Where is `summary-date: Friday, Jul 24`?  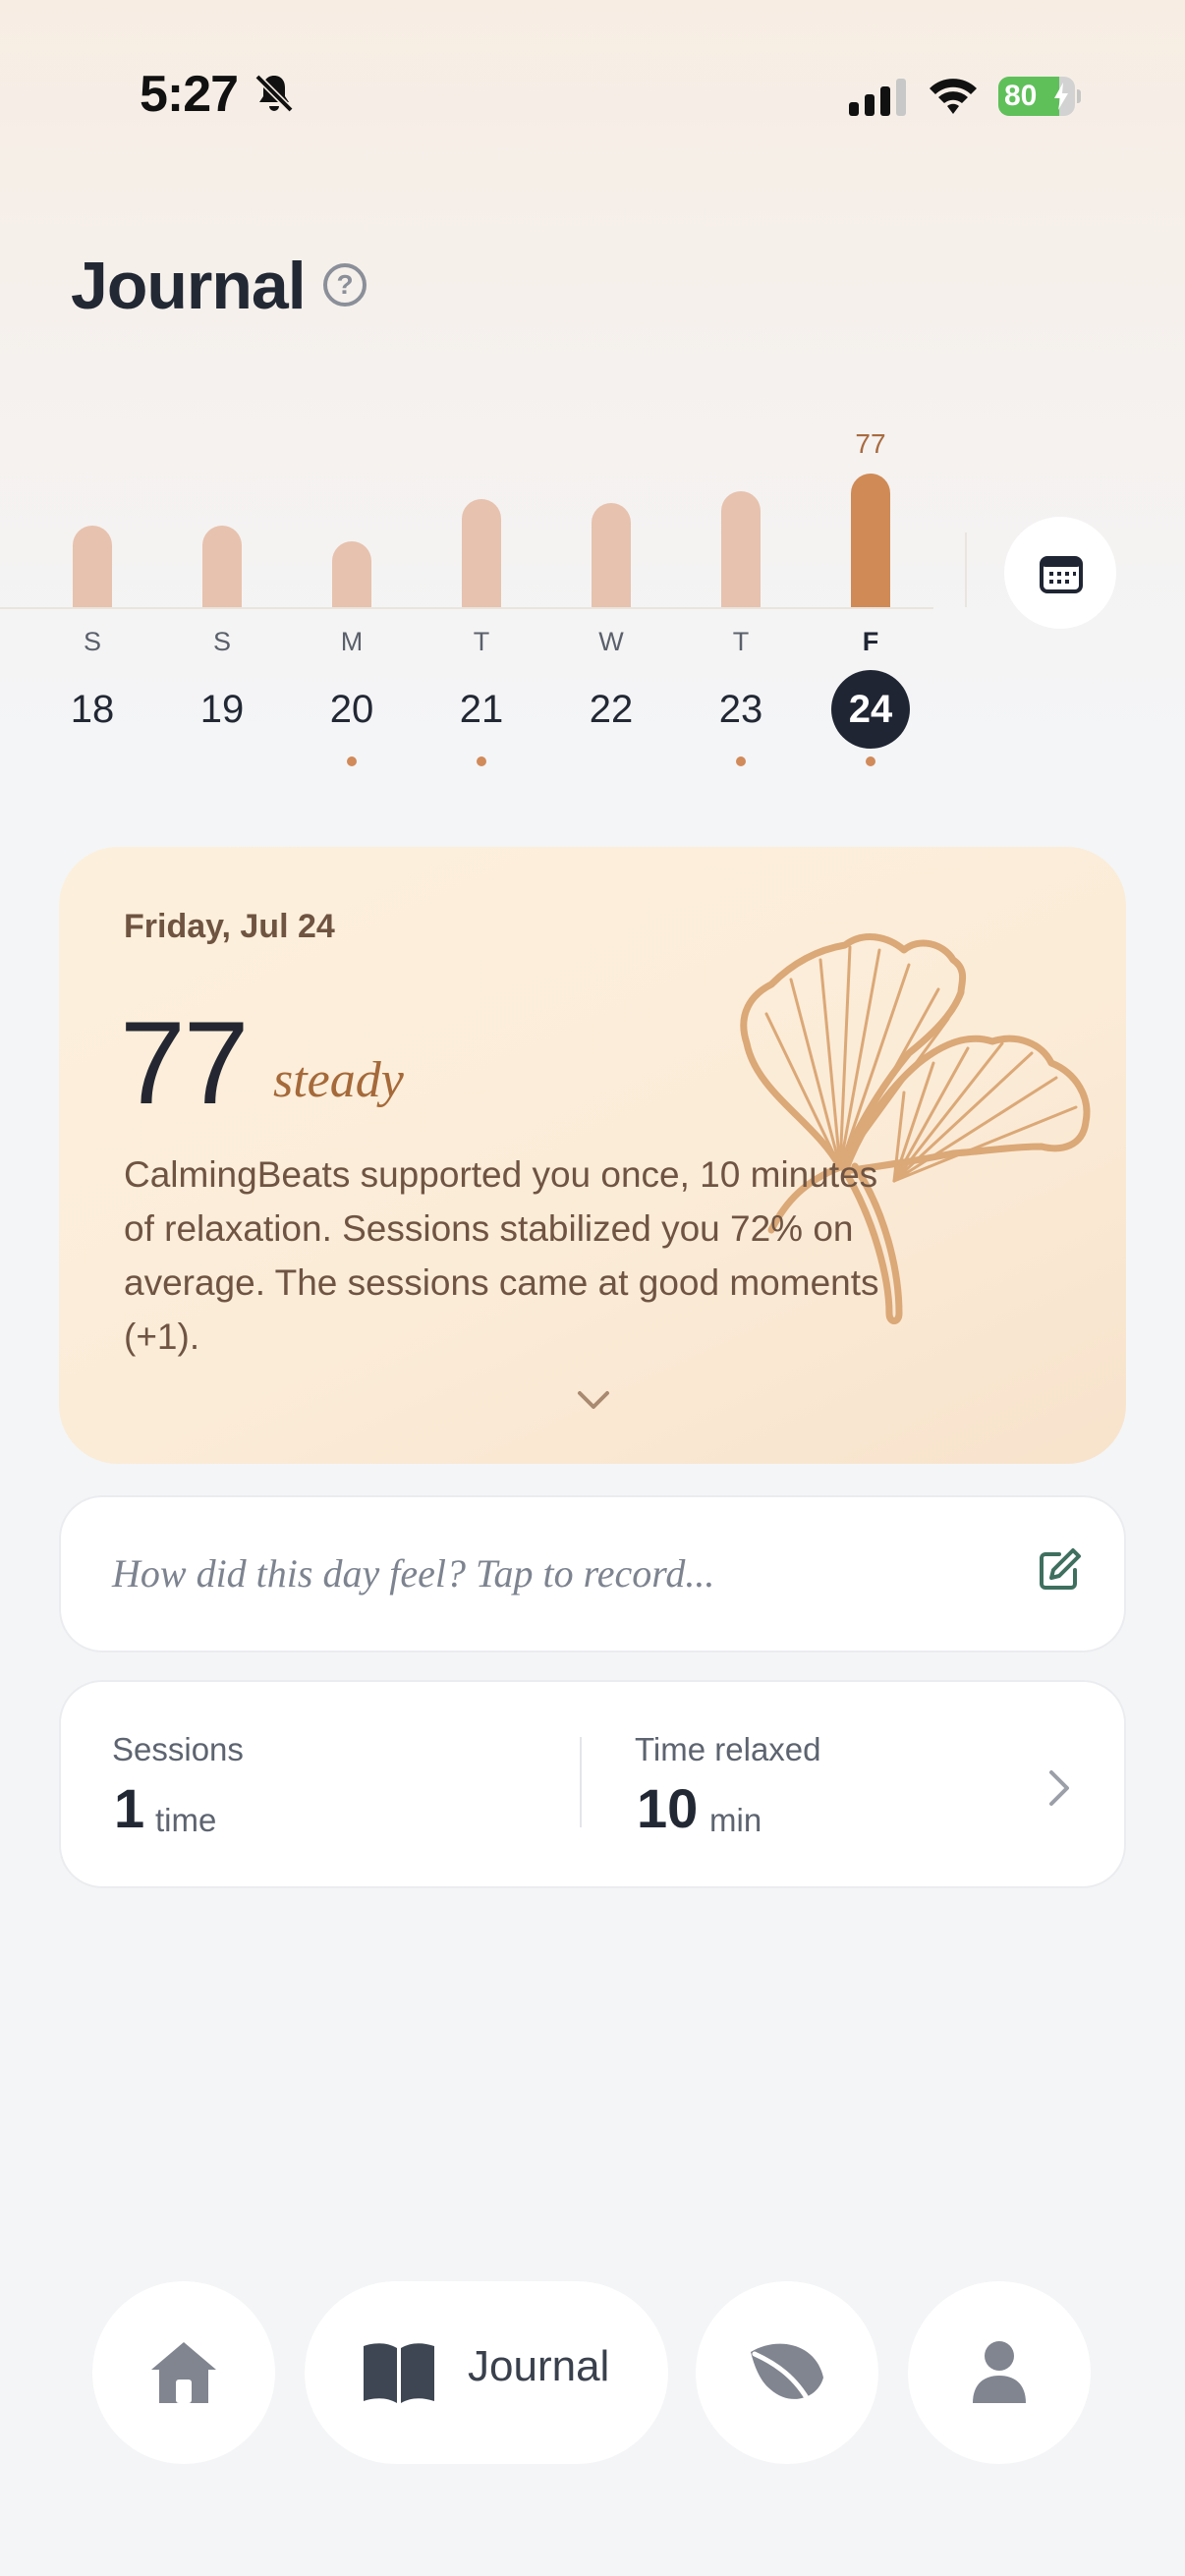 summary-date: Friday, Jul 24 is located at coordinates (230, 926).